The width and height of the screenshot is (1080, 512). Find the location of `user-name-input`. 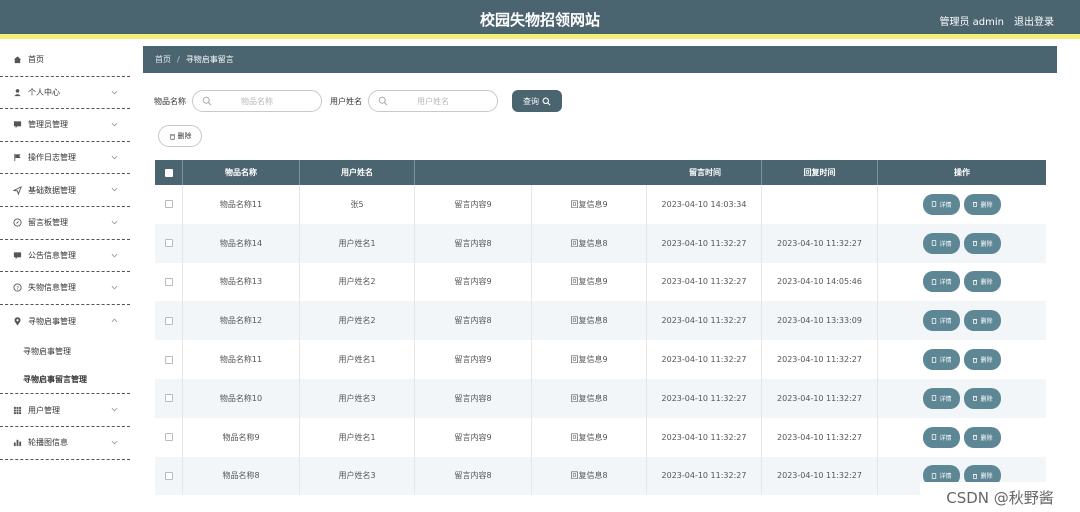

user-name-input is located at coordinates (433, 101).